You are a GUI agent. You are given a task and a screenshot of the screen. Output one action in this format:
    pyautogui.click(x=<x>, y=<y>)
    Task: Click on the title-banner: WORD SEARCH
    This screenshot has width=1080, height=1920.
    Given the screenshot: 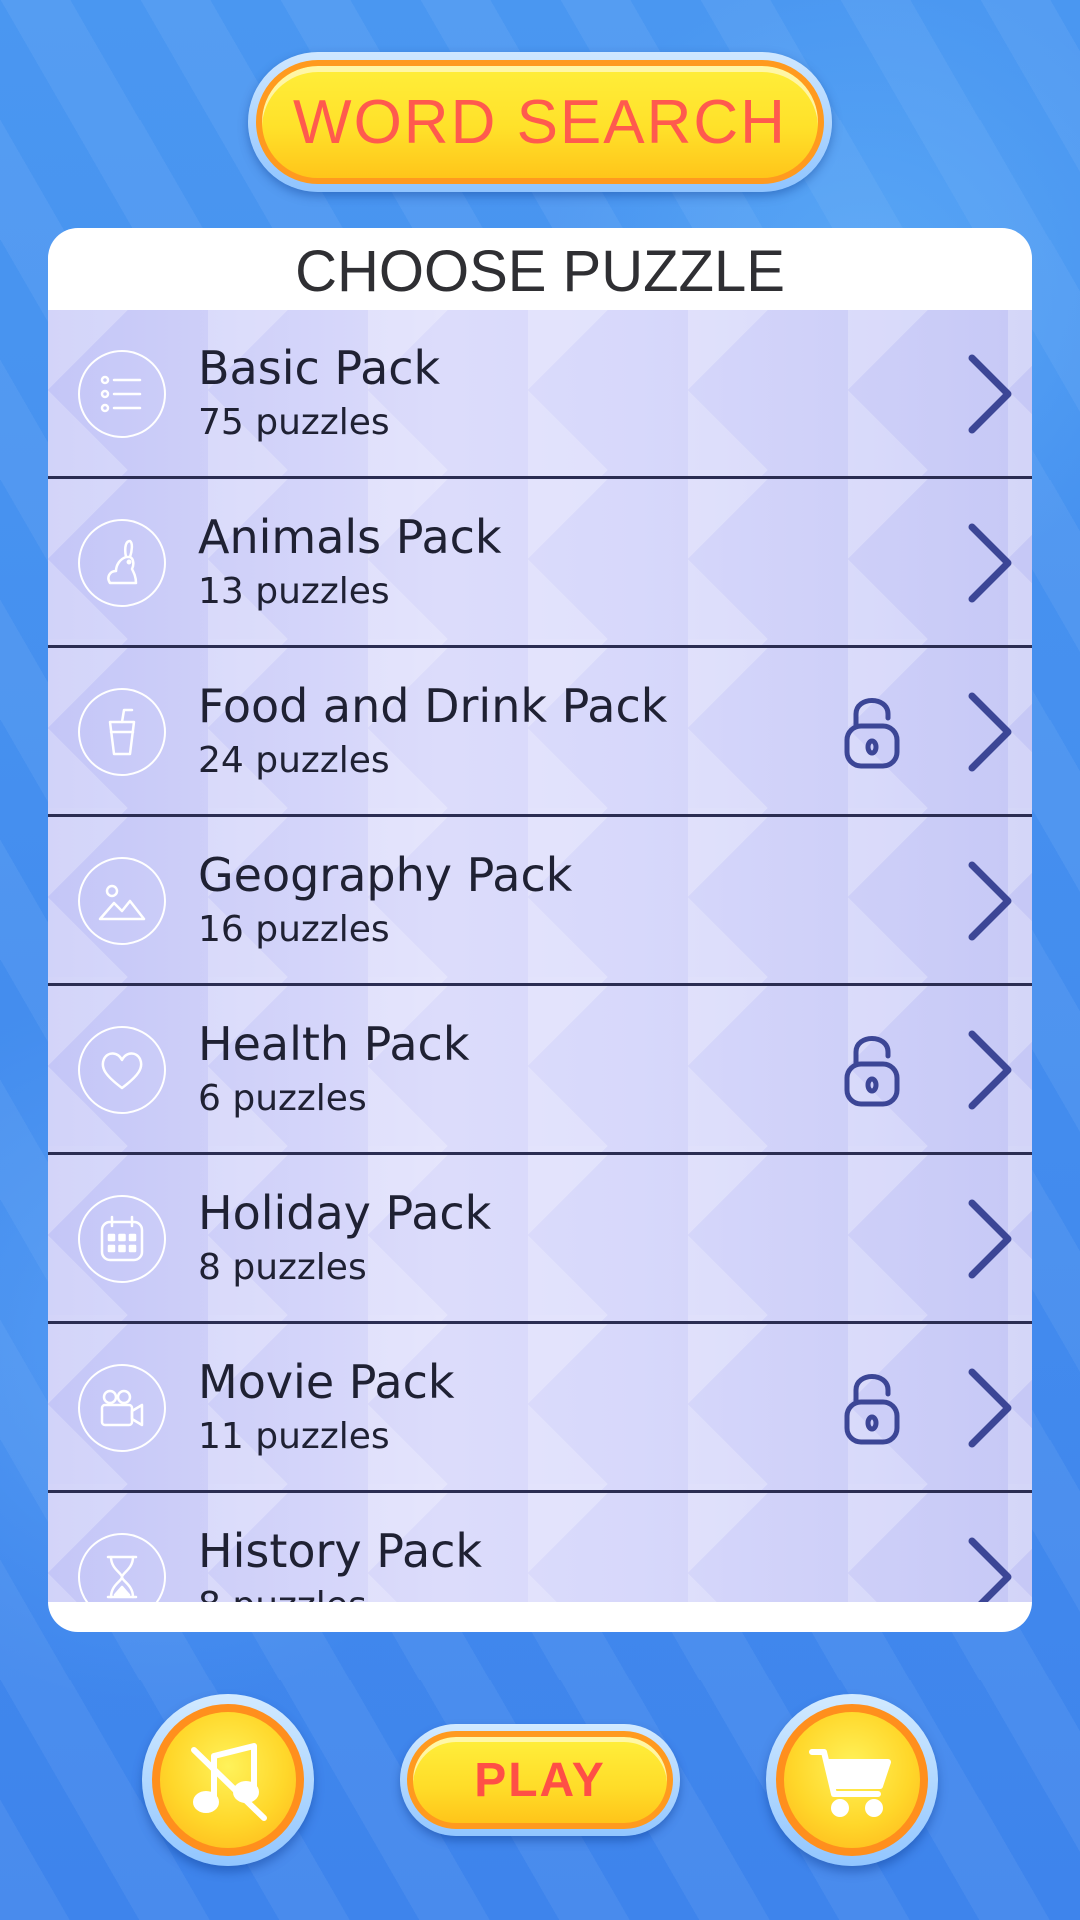 What is the action you would take?
    pyautogui.click(x=540, y=122)
    